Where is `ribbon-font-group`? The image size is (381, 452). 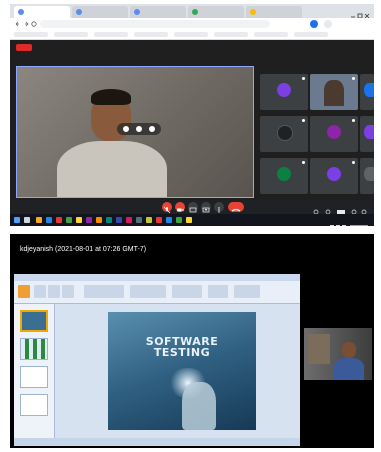 ribbon-font-group is located at coordinates (104, 291).